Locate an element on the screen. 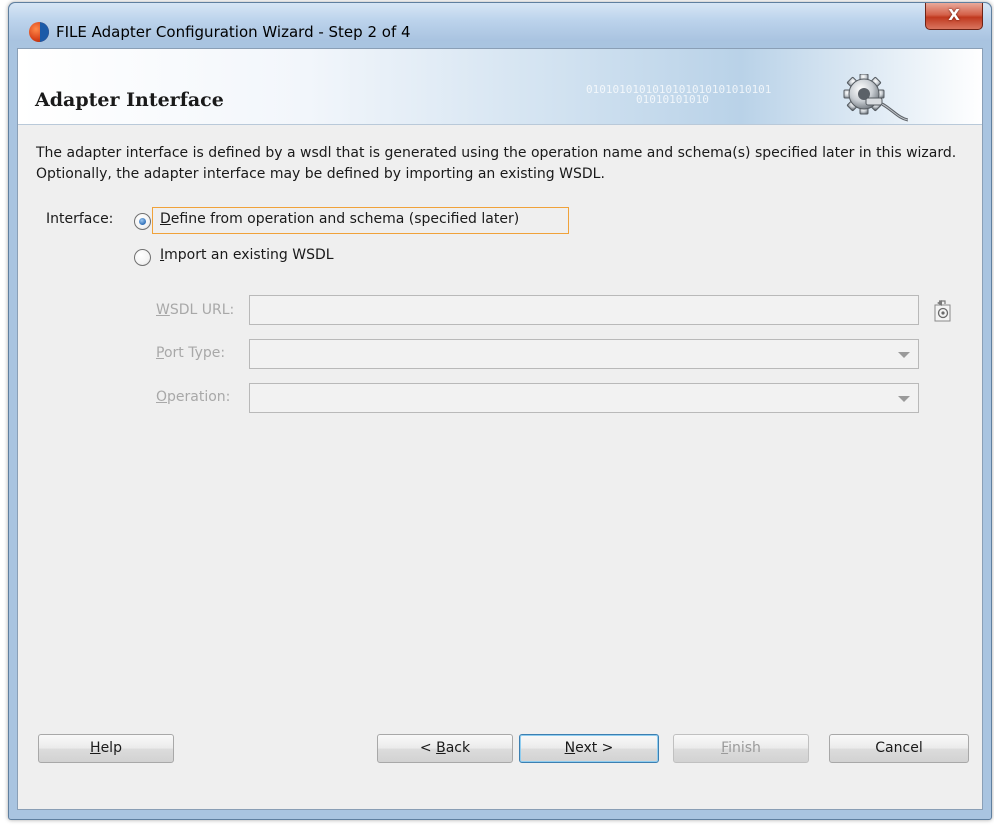  close-button: X is located at coordinates (954, 16).